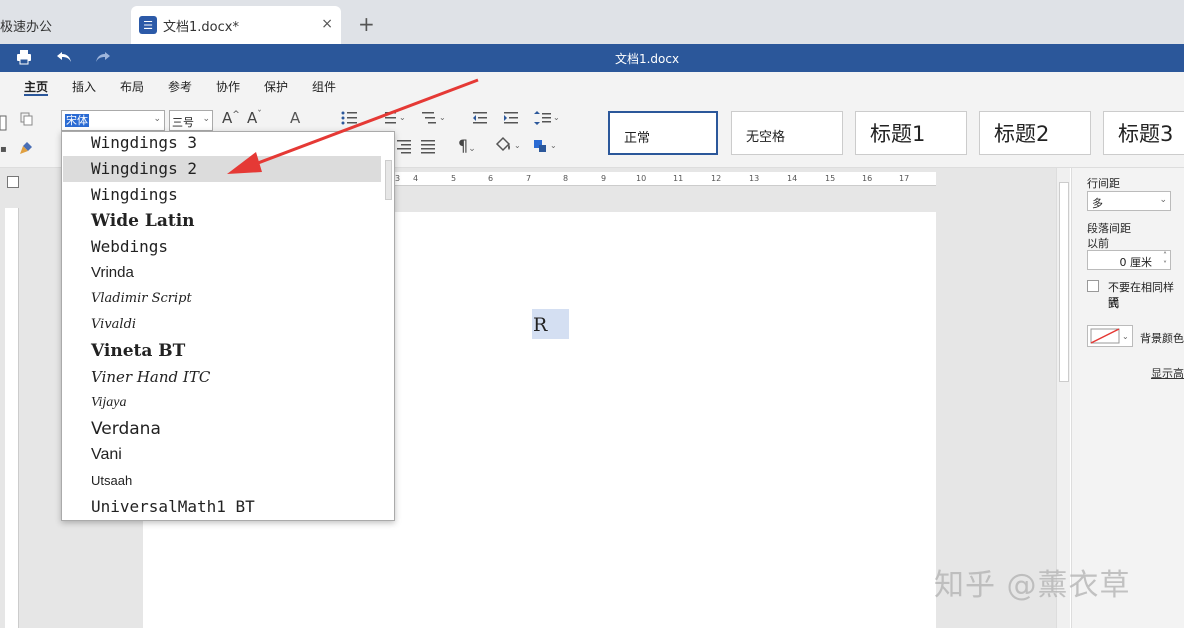  What do you see at coordinates (222, 247) in the screenshot?
I see `font-option: Webdings` at bounding box center [222, 247].